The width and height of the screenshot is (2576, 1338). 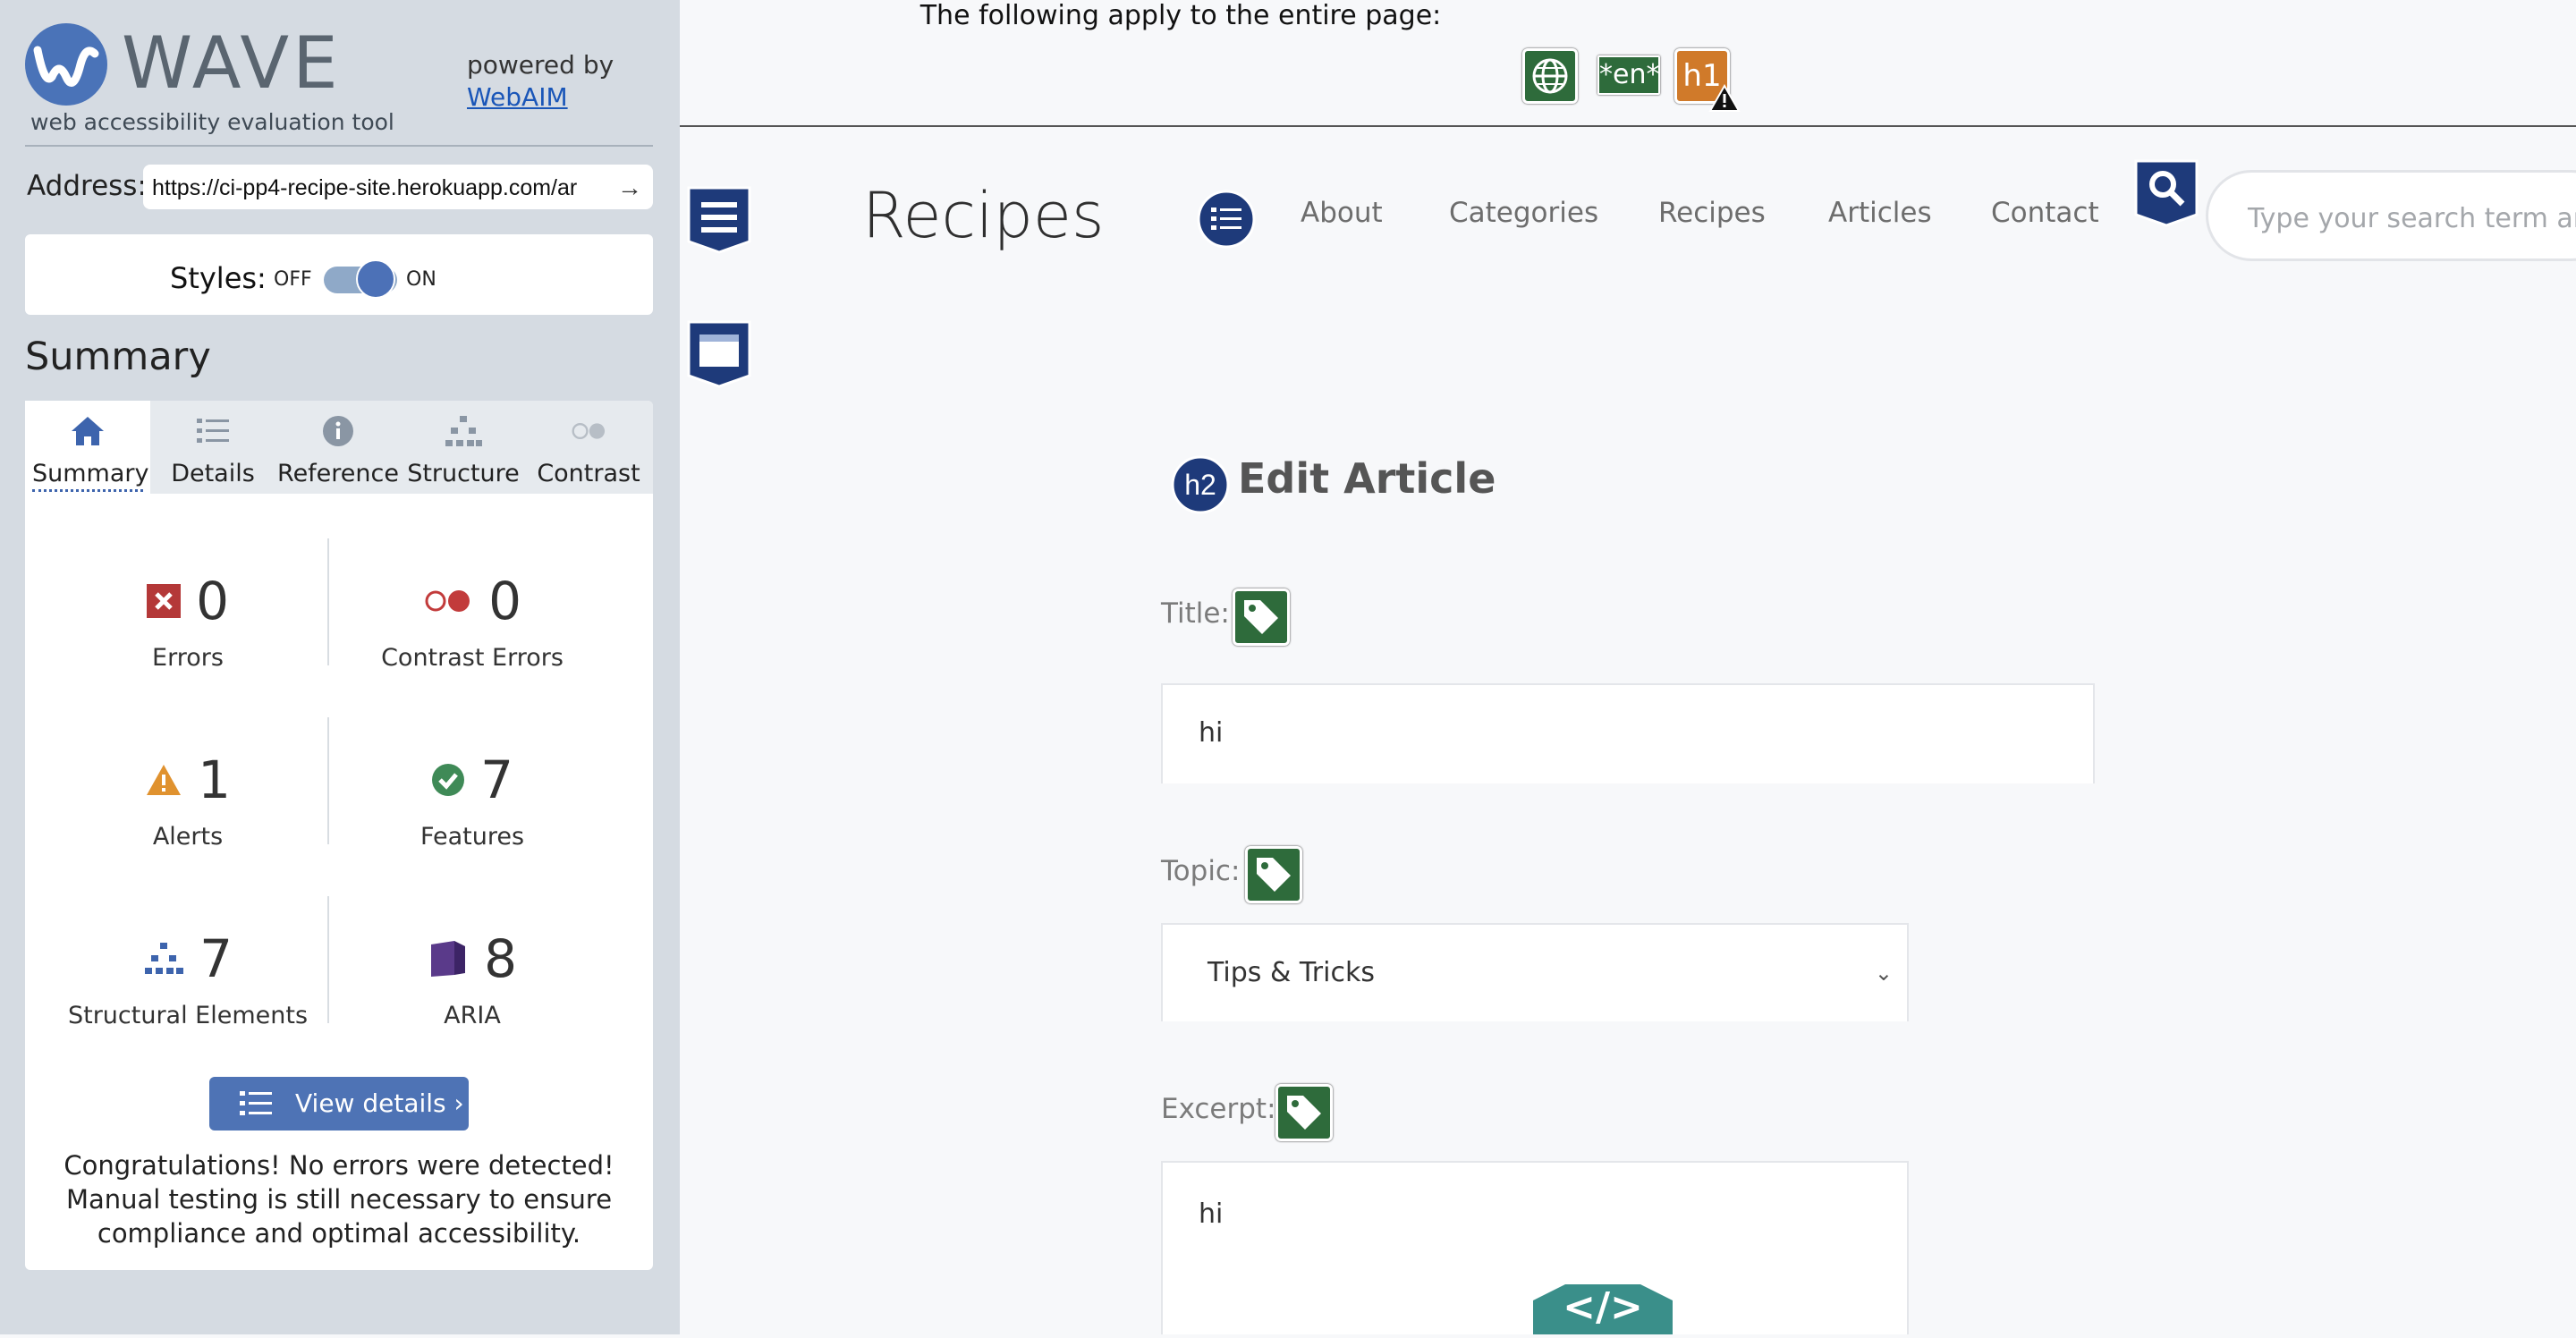 What do you see at coordinates (1218, 1109) in the screenshot?
I see `excerpt-label: Excerpt:` at bounding box center [1218, 1109].